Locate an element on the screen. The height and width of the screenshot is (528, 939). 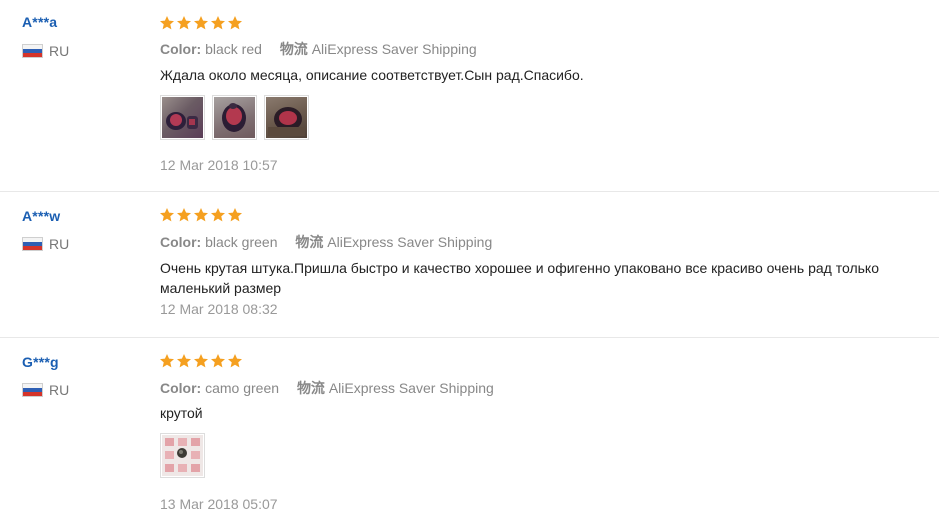
review-date: 13 Mar 2018 05:07 is located at coordinates (219, 504).